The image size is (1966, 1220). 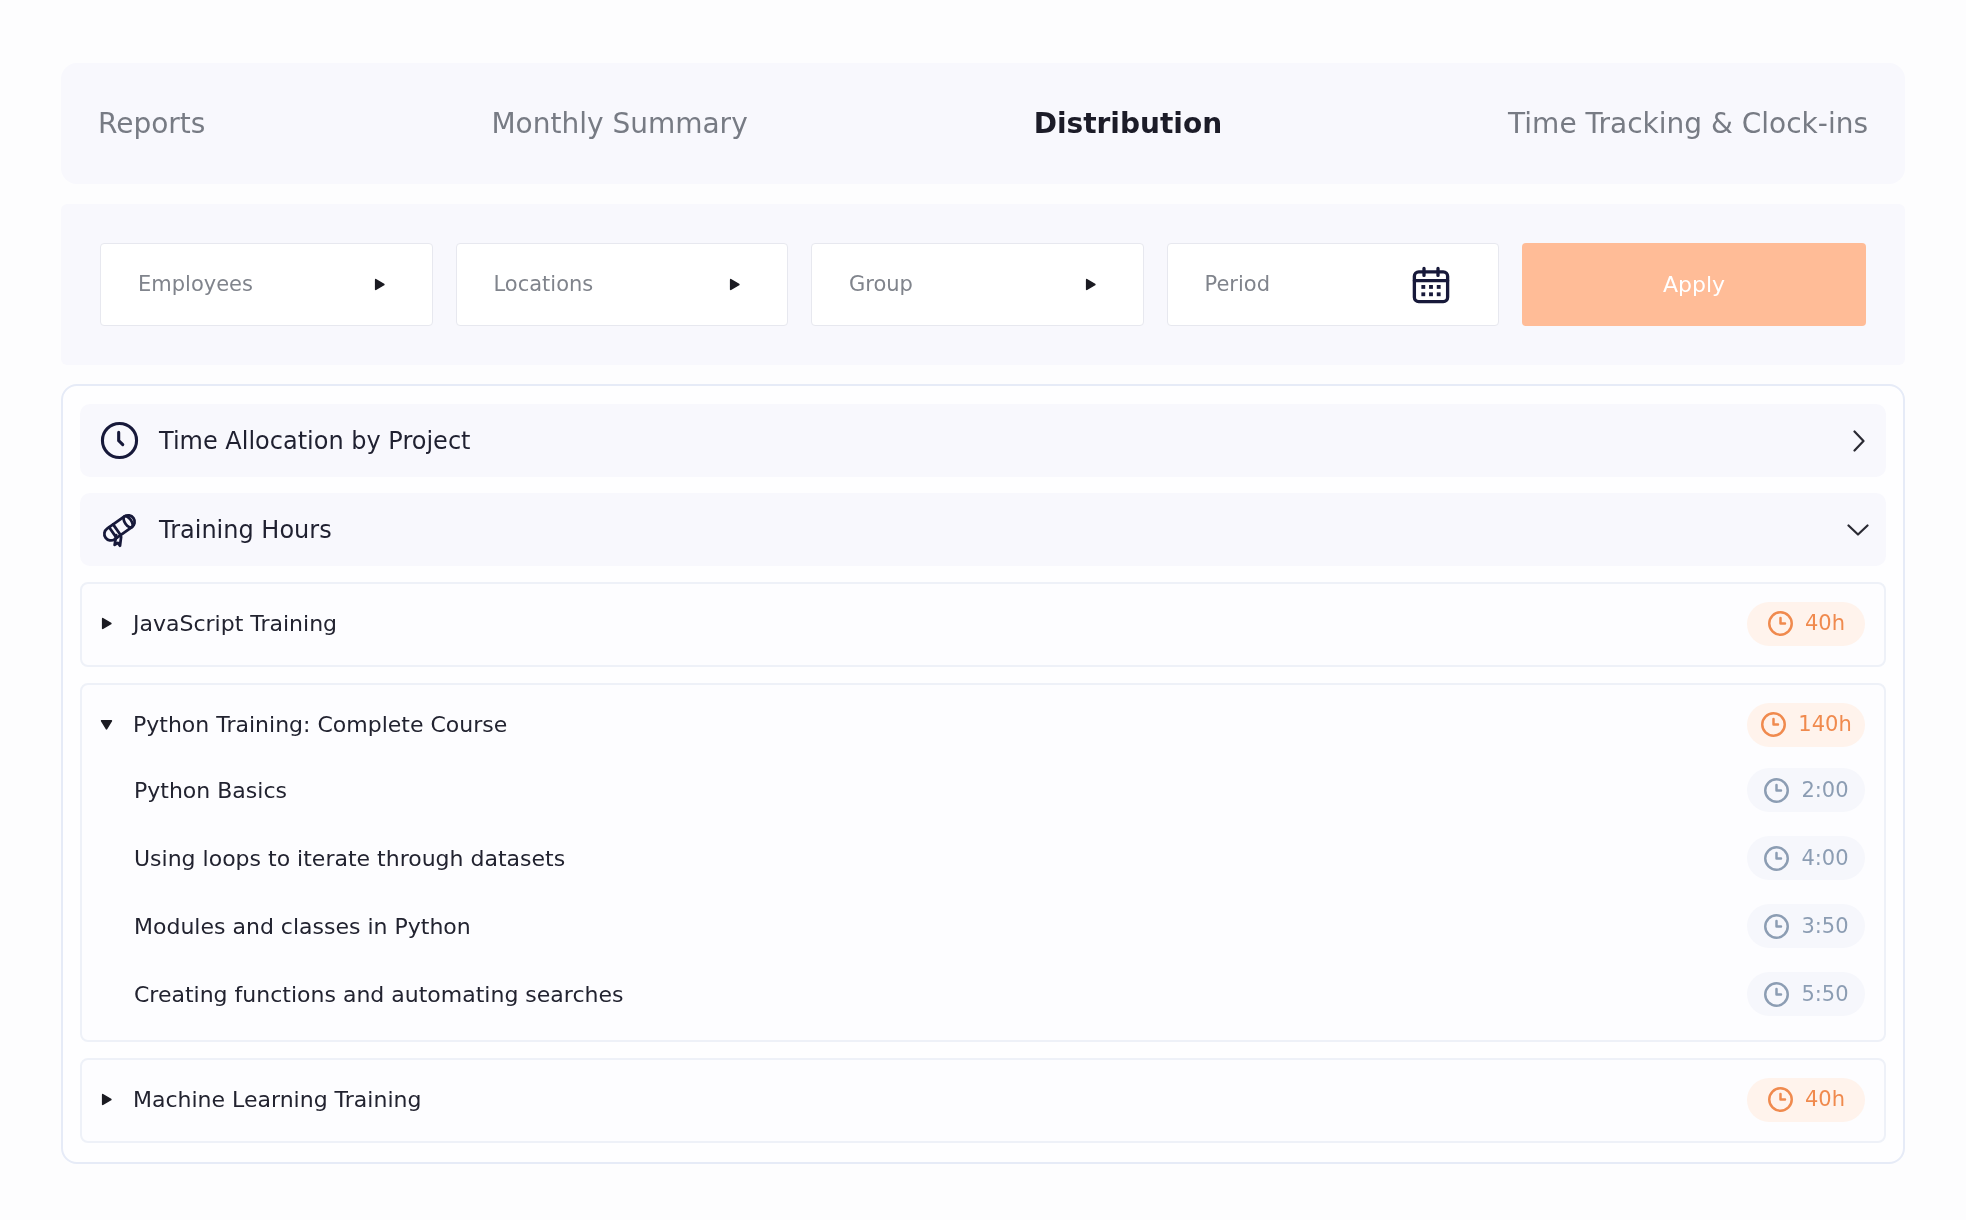 I want to click on lesson-title: Python Basics, so click(x=211, y=790).